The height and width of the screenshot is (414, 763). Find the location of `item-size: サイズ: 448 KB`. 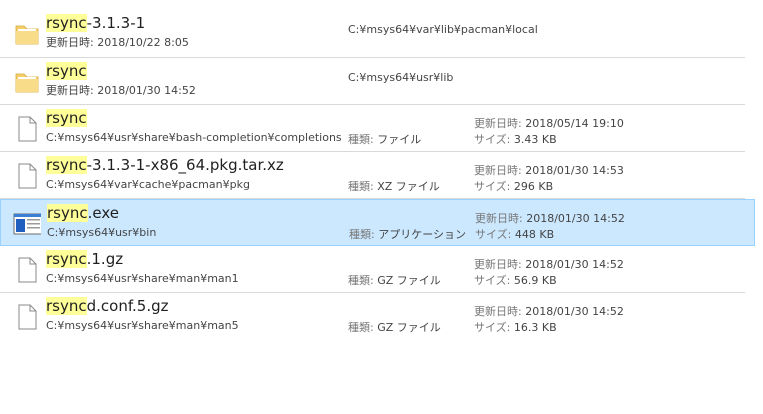

item-size: サイズ: 448 KB is located at coordinates (515, 234).